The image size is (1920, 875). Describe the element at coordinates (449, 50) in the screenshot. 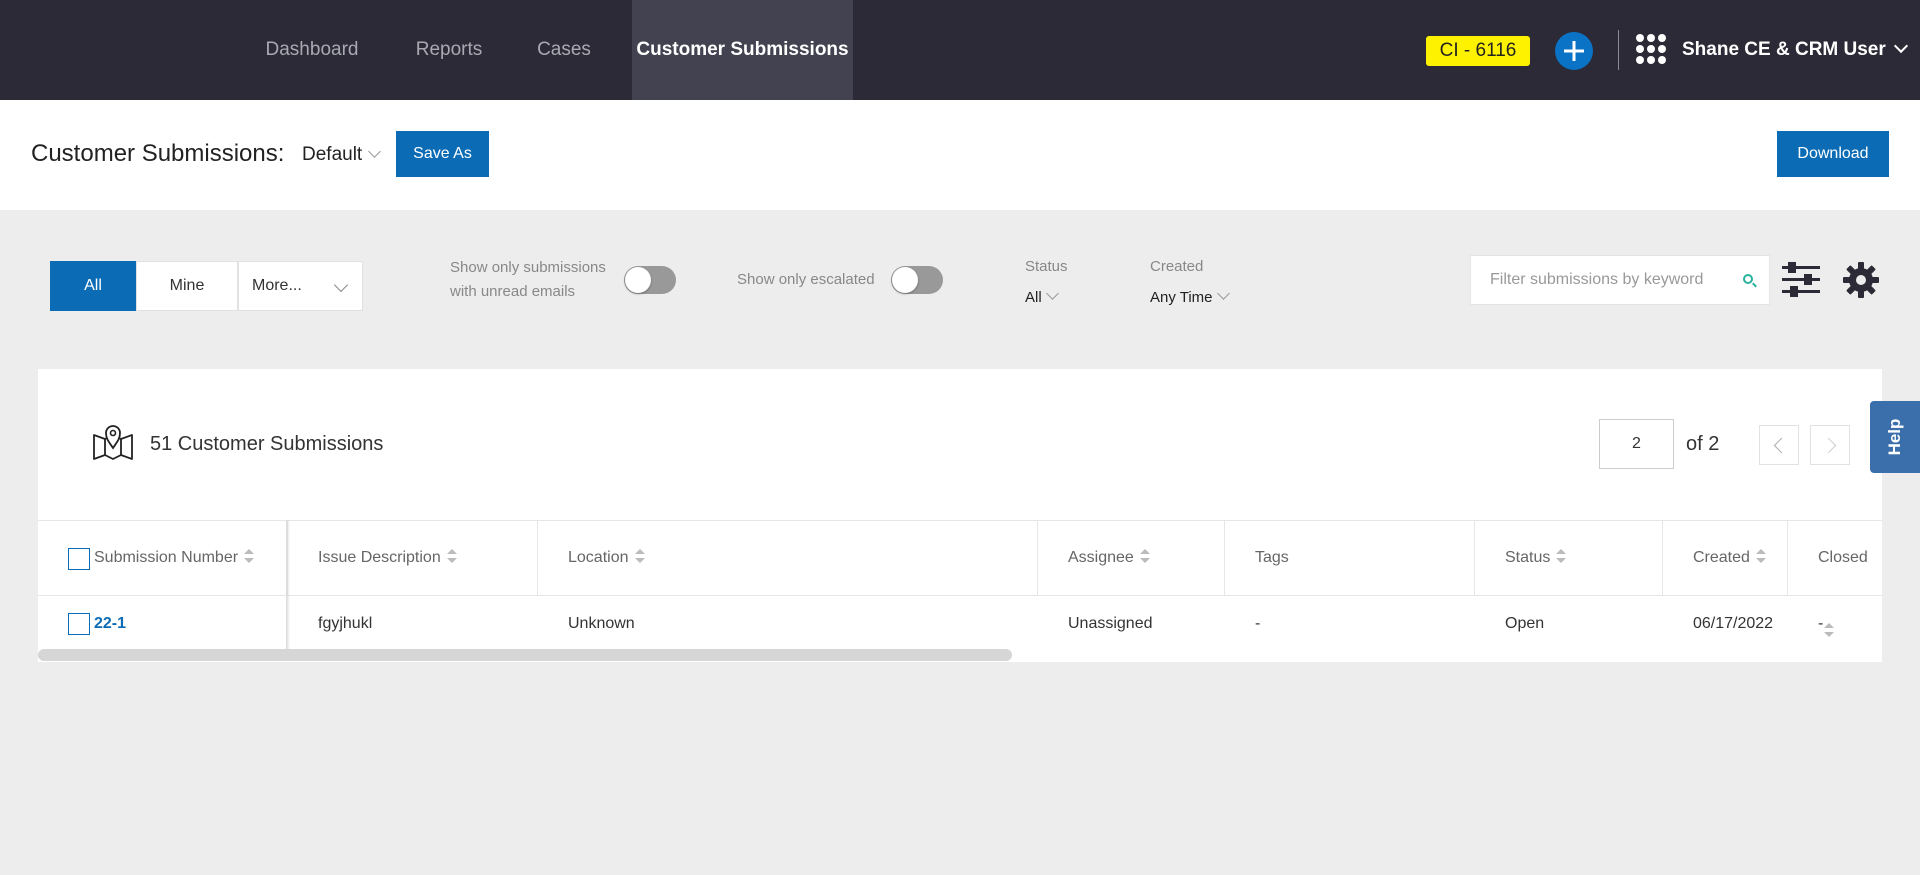

I see `tab-reports: Reports` at that location.